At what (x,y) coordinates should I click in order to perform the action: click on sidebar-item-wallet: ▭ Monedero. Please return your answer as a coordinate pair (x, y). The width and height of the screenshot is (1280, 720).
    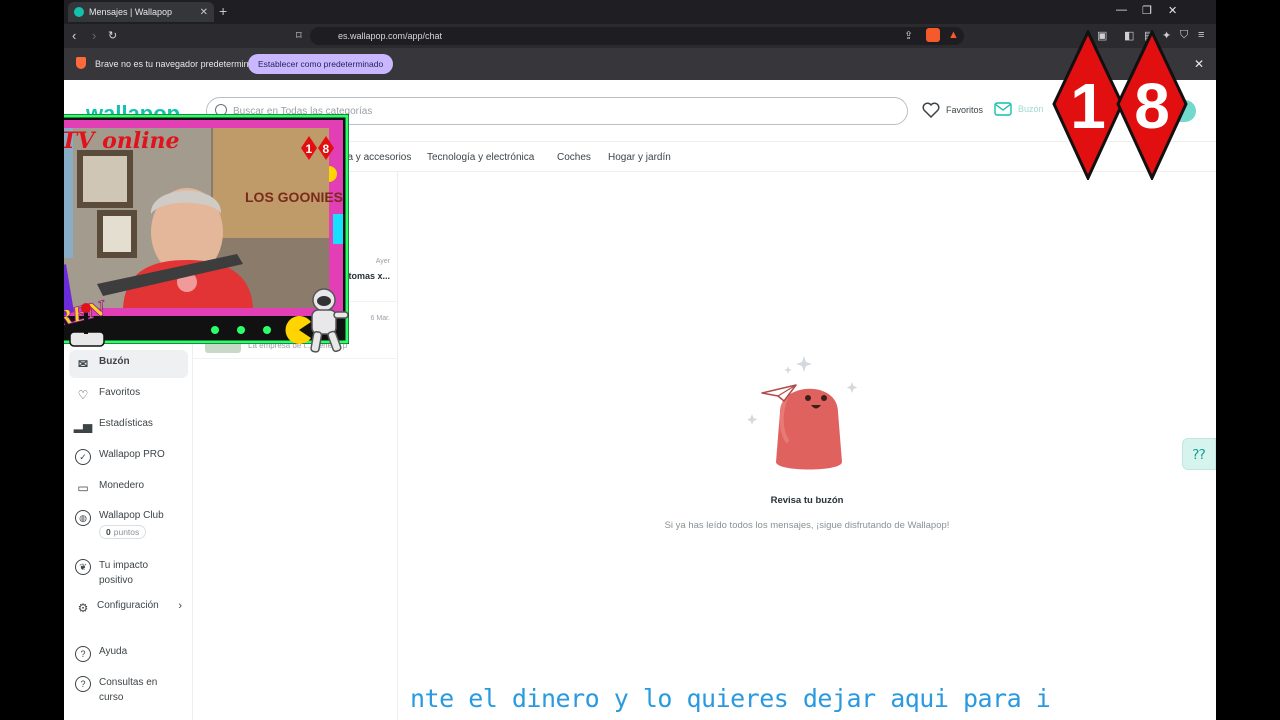
    Looking at the image, I should click on (128, 488).